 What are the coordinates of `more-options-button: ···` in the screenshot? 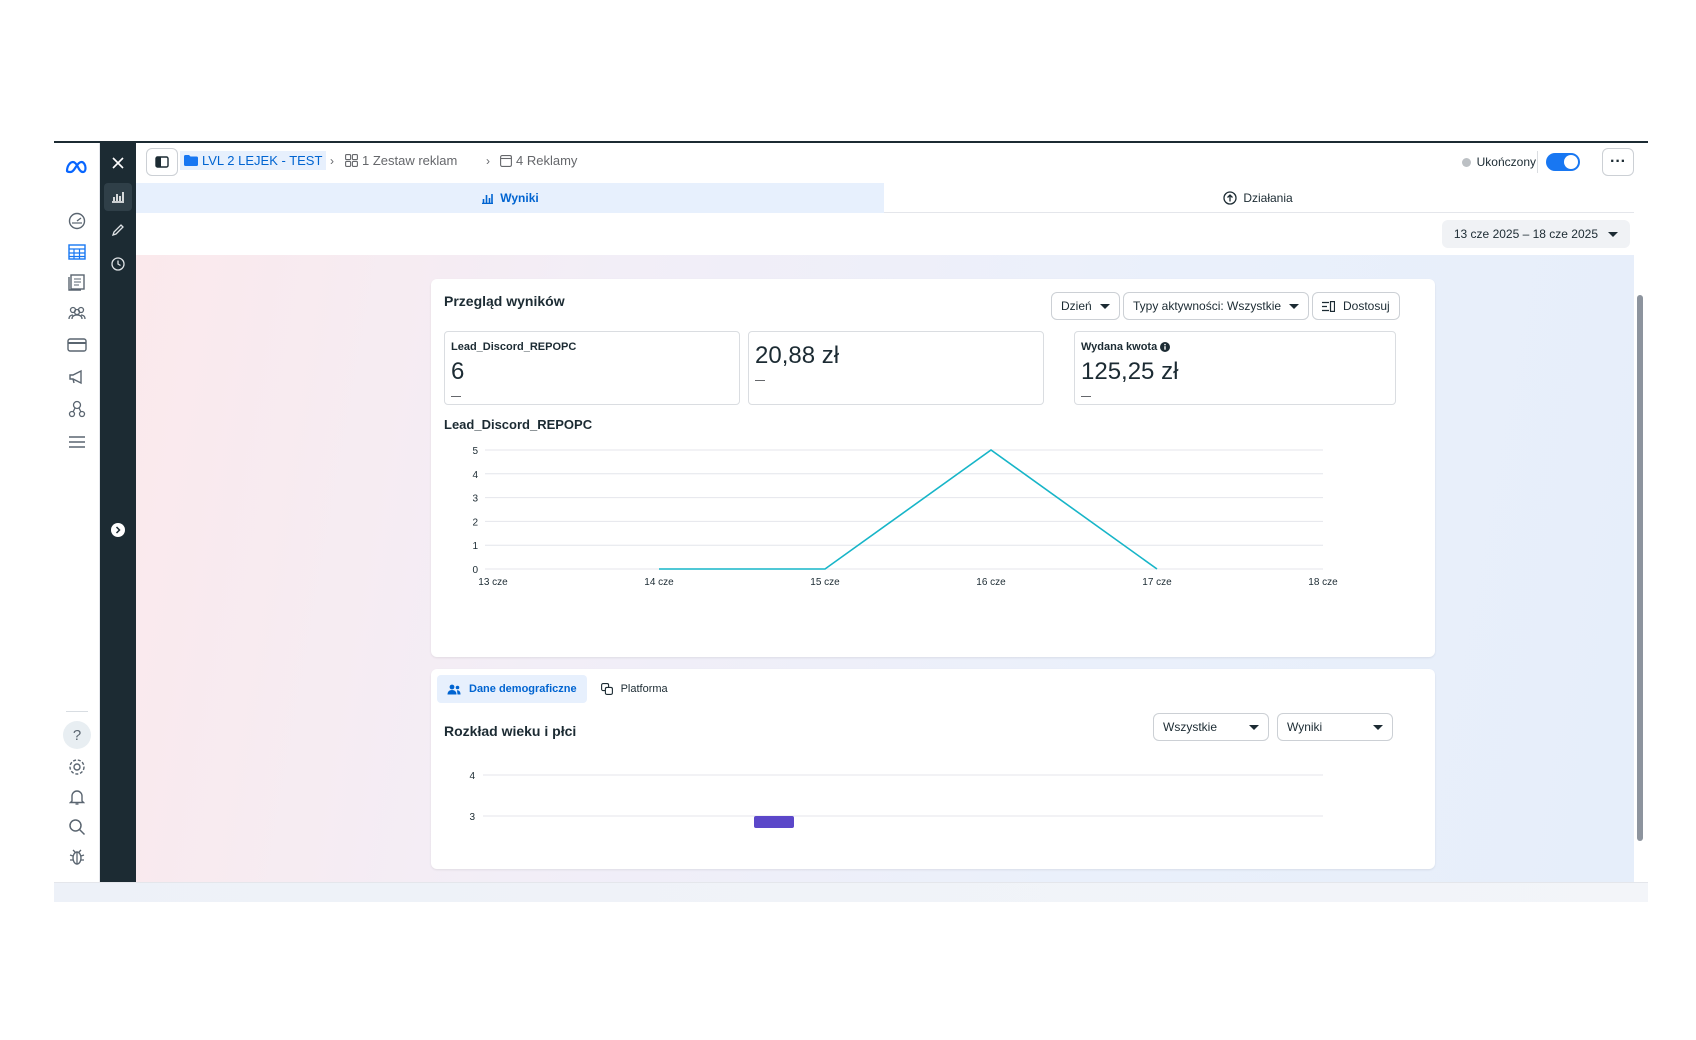 It's located at (1618, 162).